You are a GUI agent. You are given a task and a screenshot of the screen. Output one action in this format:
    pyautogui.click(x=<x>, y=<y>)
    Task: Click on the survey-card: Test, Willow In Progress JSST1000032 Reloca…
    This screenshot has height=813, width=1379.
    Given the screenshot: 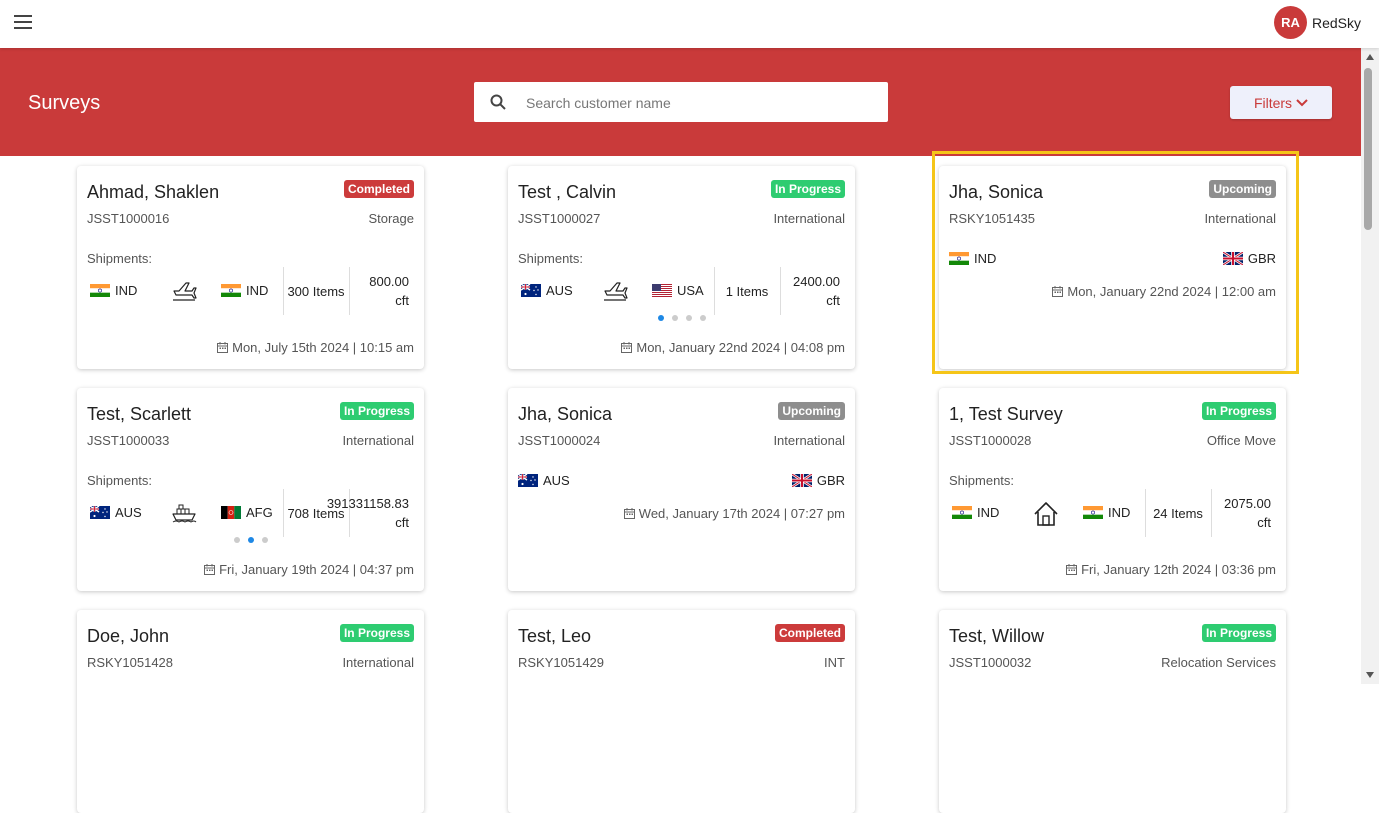 What is the action you would take?
    pyautogui.click(x=1112, y=711)
    